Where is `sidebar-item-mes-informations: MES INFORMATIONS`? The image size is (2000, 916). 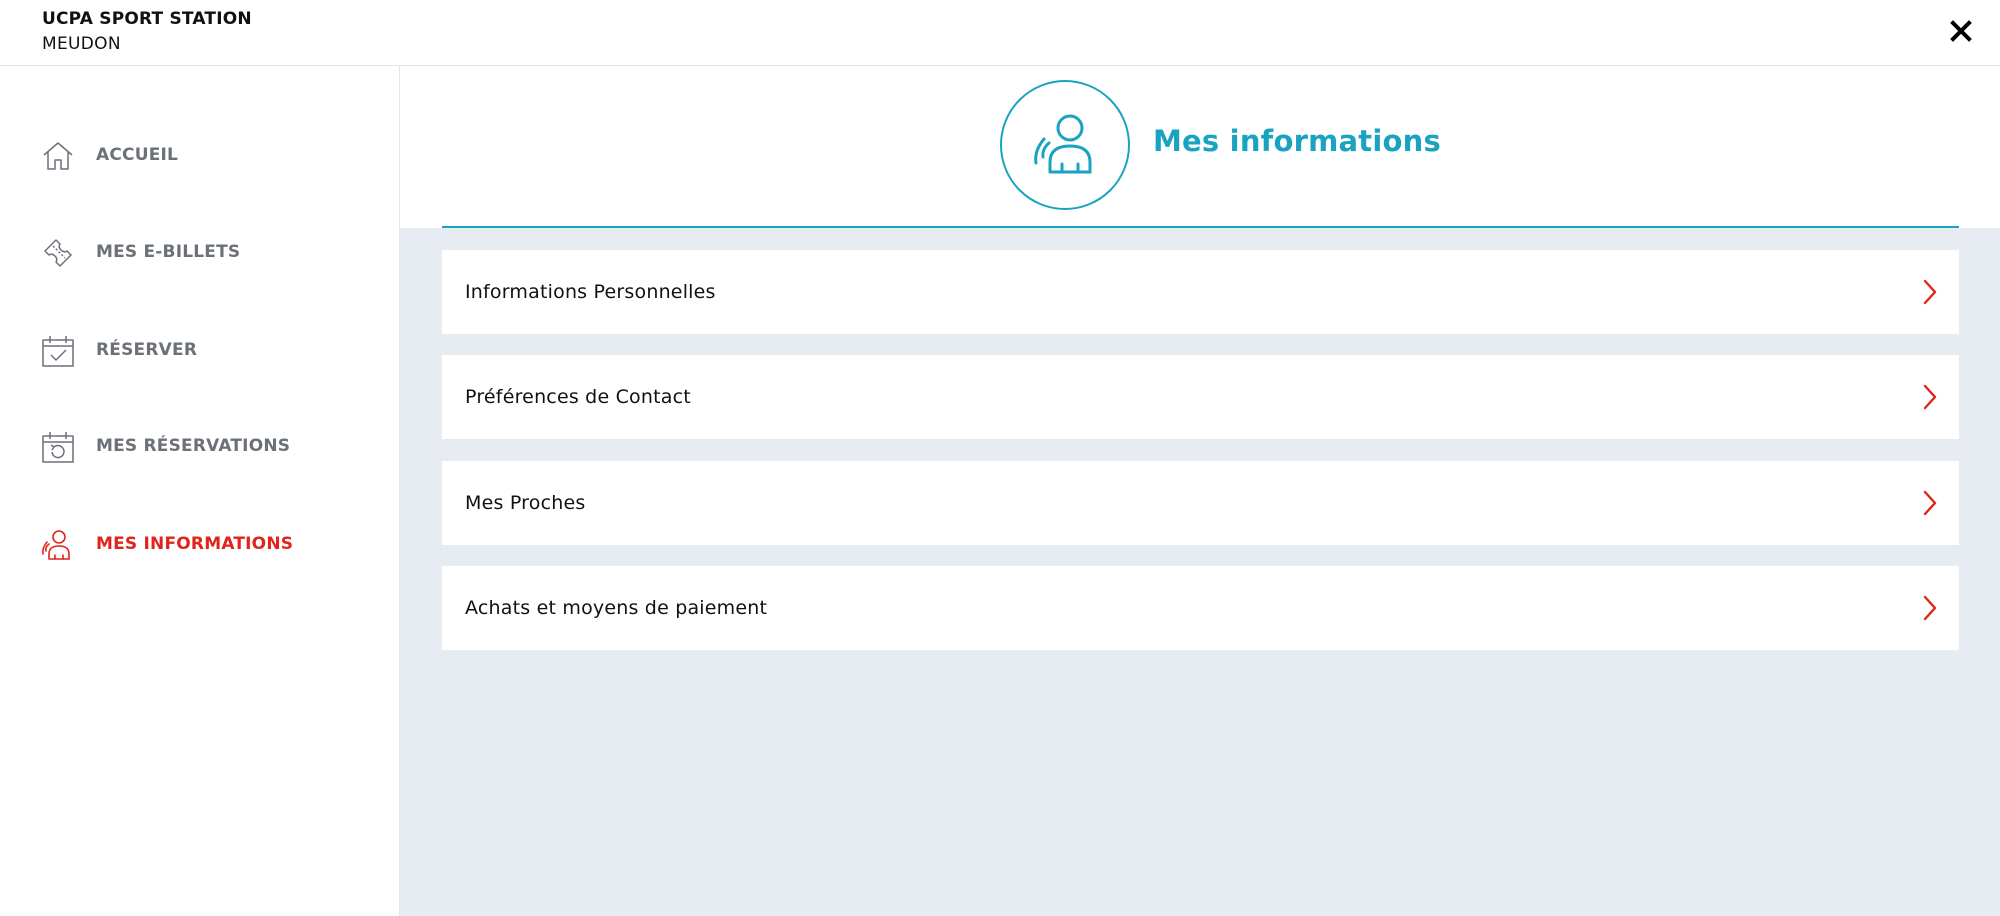 sidebar-item-mes-informations: MES INFORMATIONS is located at coordinates (199, 545).